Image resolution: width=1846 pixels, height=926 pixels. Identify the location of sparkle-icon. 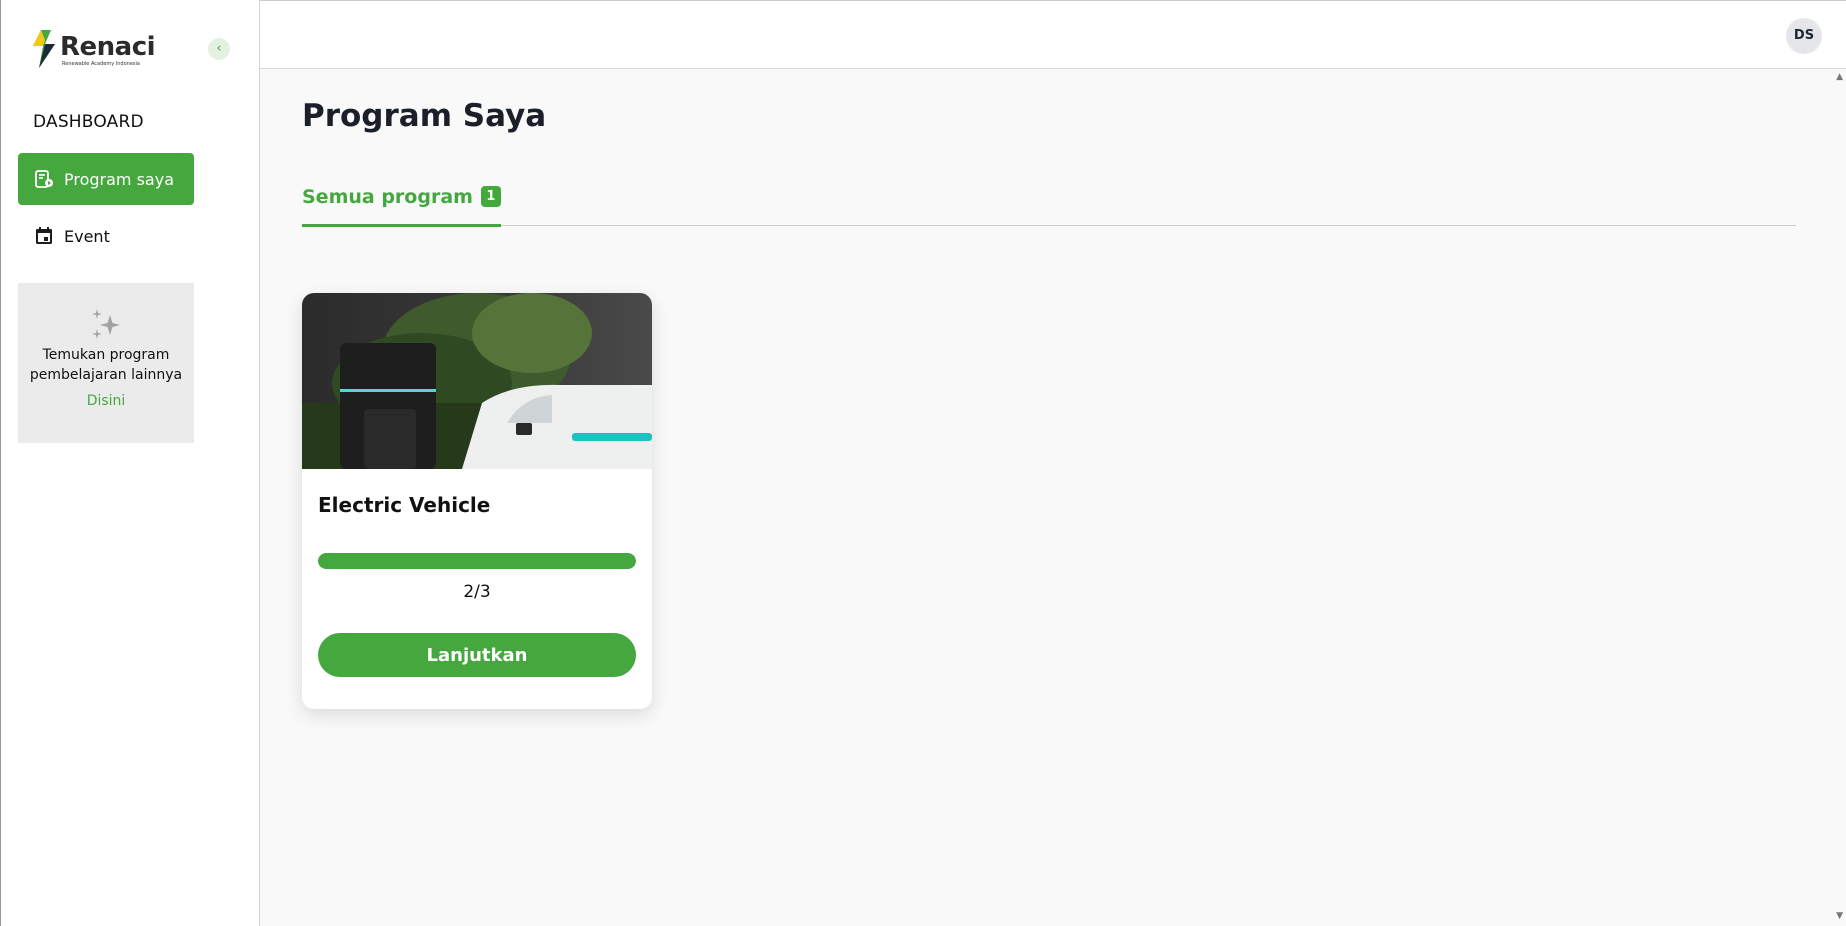
(106, 324).